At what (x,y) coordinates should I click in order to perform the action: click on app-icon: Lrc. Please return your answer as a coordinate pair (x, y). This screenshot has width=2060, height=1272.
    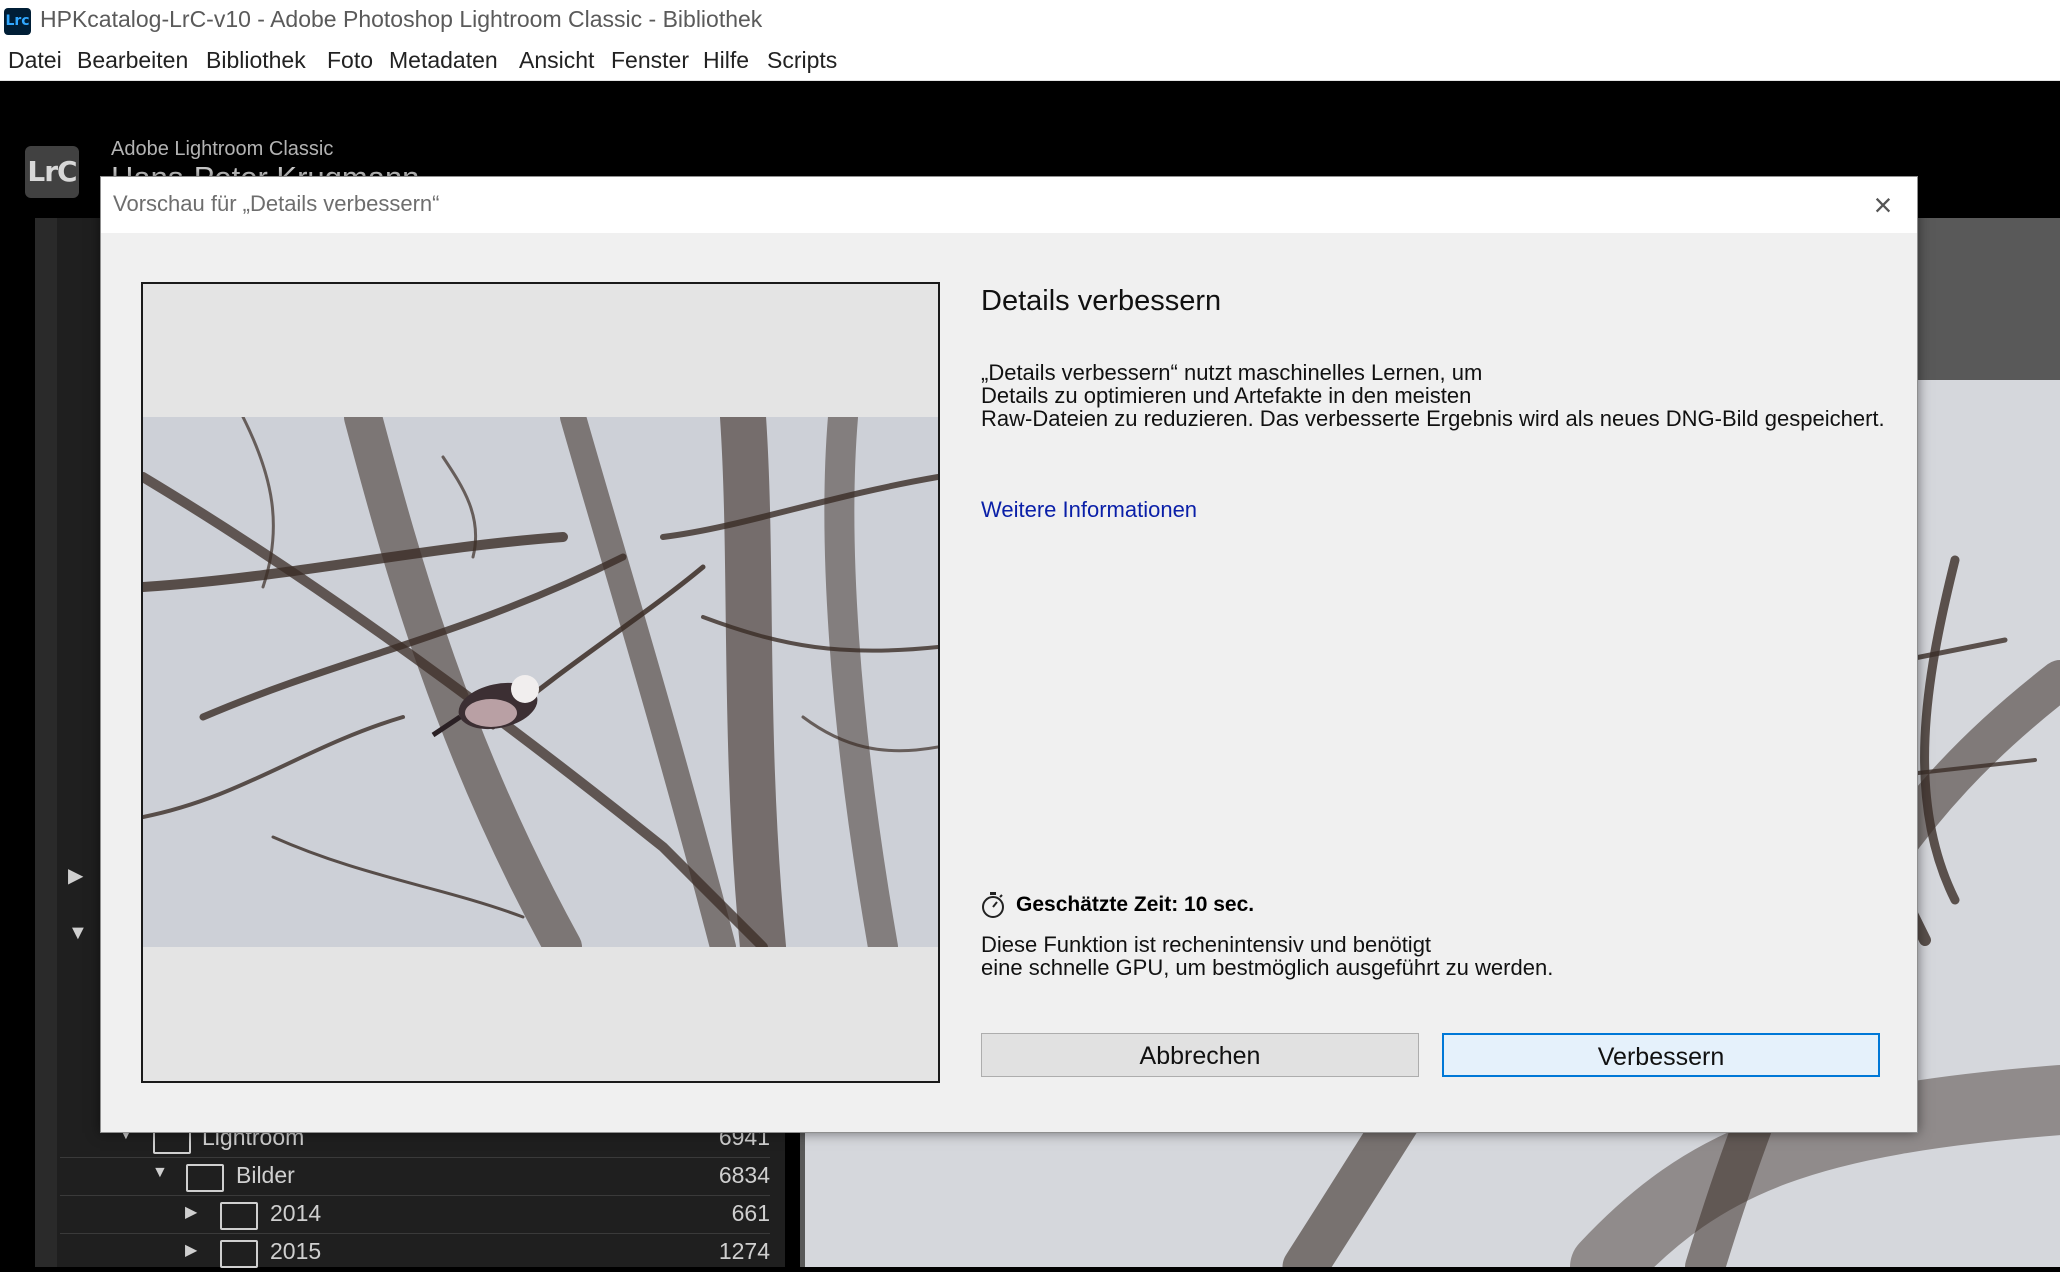
    Looking at the image, I should click on (17, 21).